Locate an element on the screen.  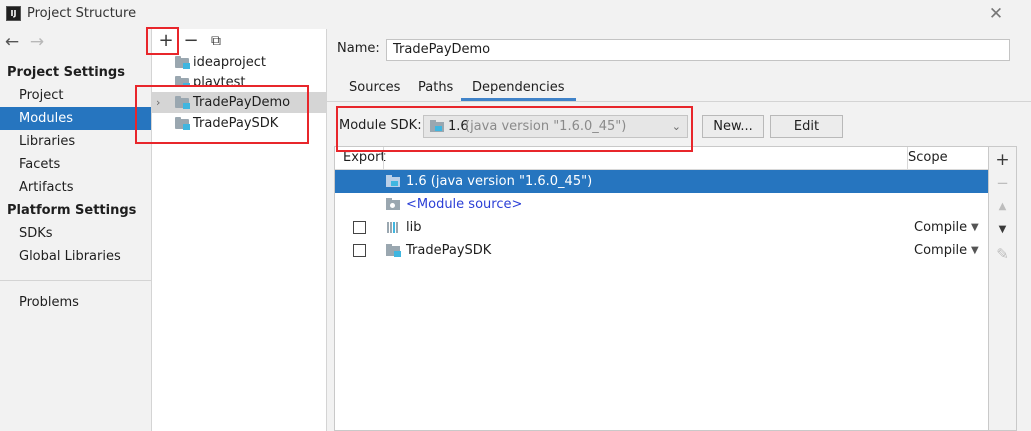
window-title: Project Structure is located at coordinates (82, 13).